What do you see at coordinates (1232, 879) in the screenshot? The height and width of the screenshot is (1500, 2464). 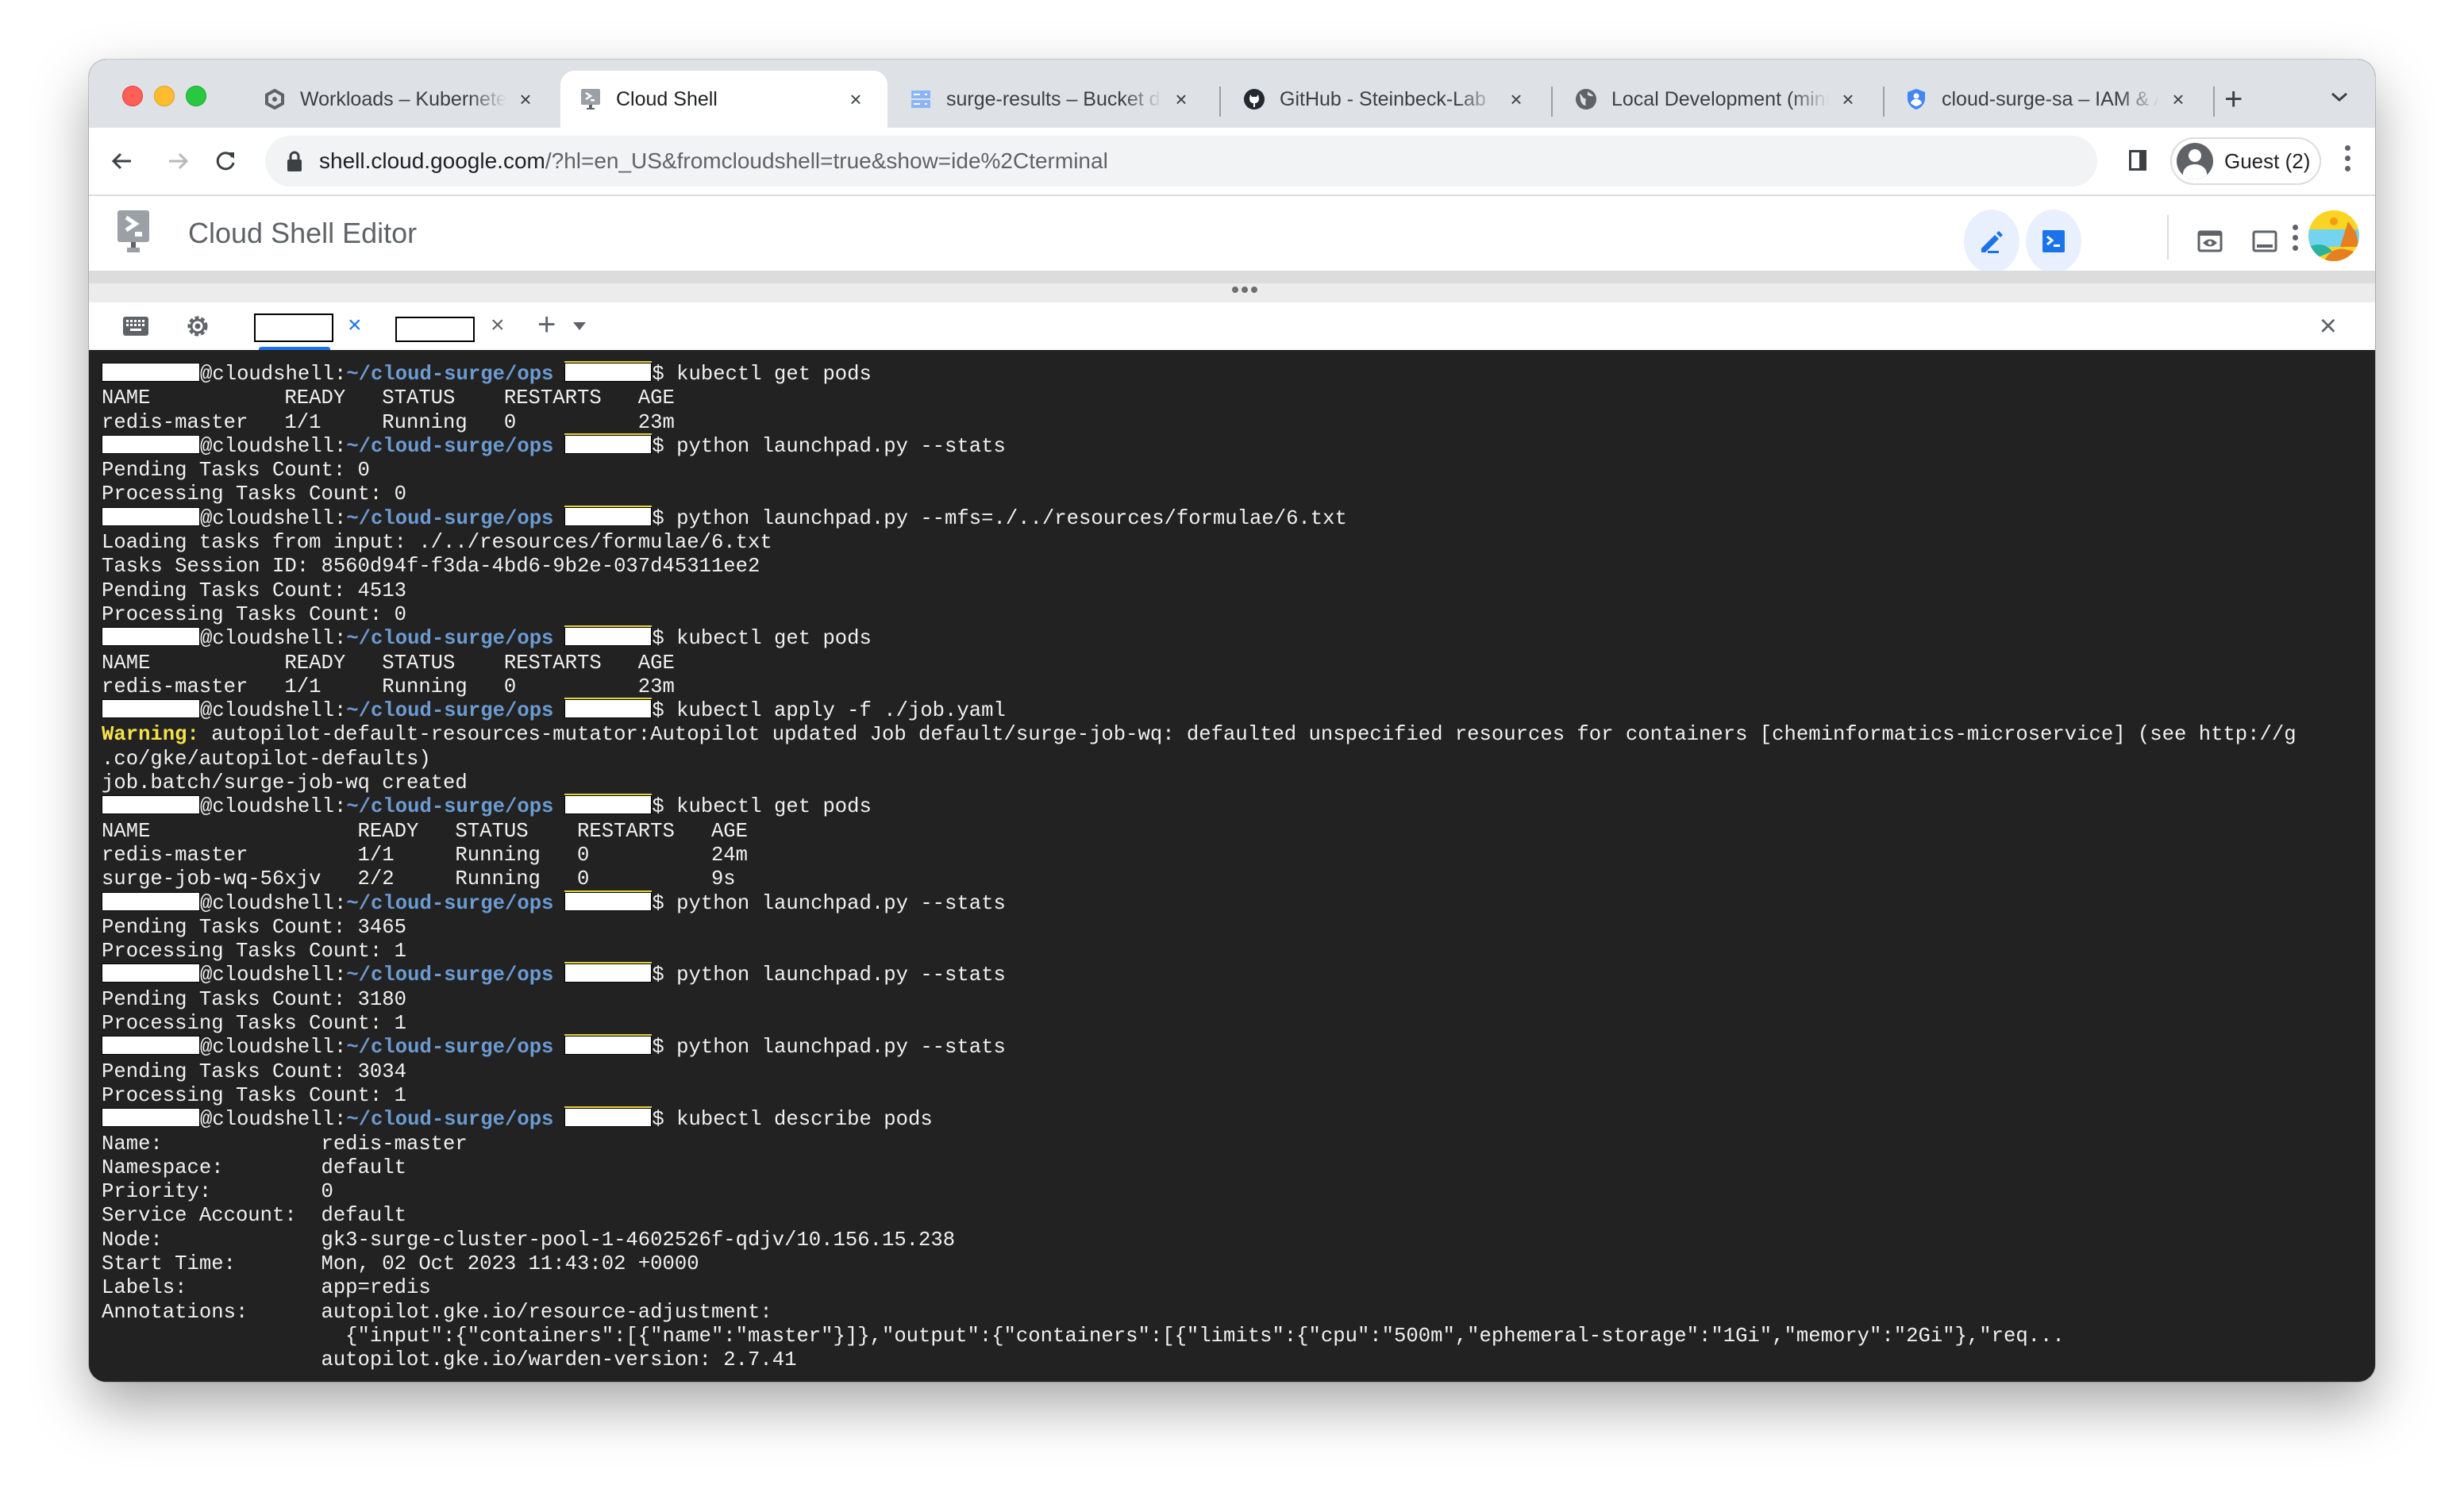 I see `terminal-output-line: surge-job-wq-56xjv 2/2 Running 0 9s` at bounding box center [1232, 879].